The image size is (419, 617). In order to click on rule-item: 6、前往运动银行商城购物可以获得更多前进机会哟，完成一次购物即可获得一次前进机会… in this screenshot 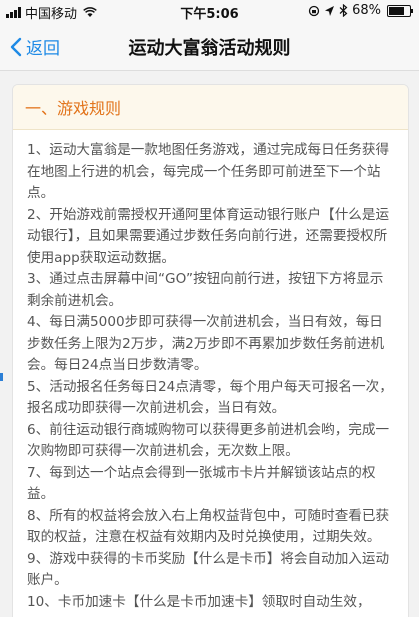, I will do `click(208, 440)`.